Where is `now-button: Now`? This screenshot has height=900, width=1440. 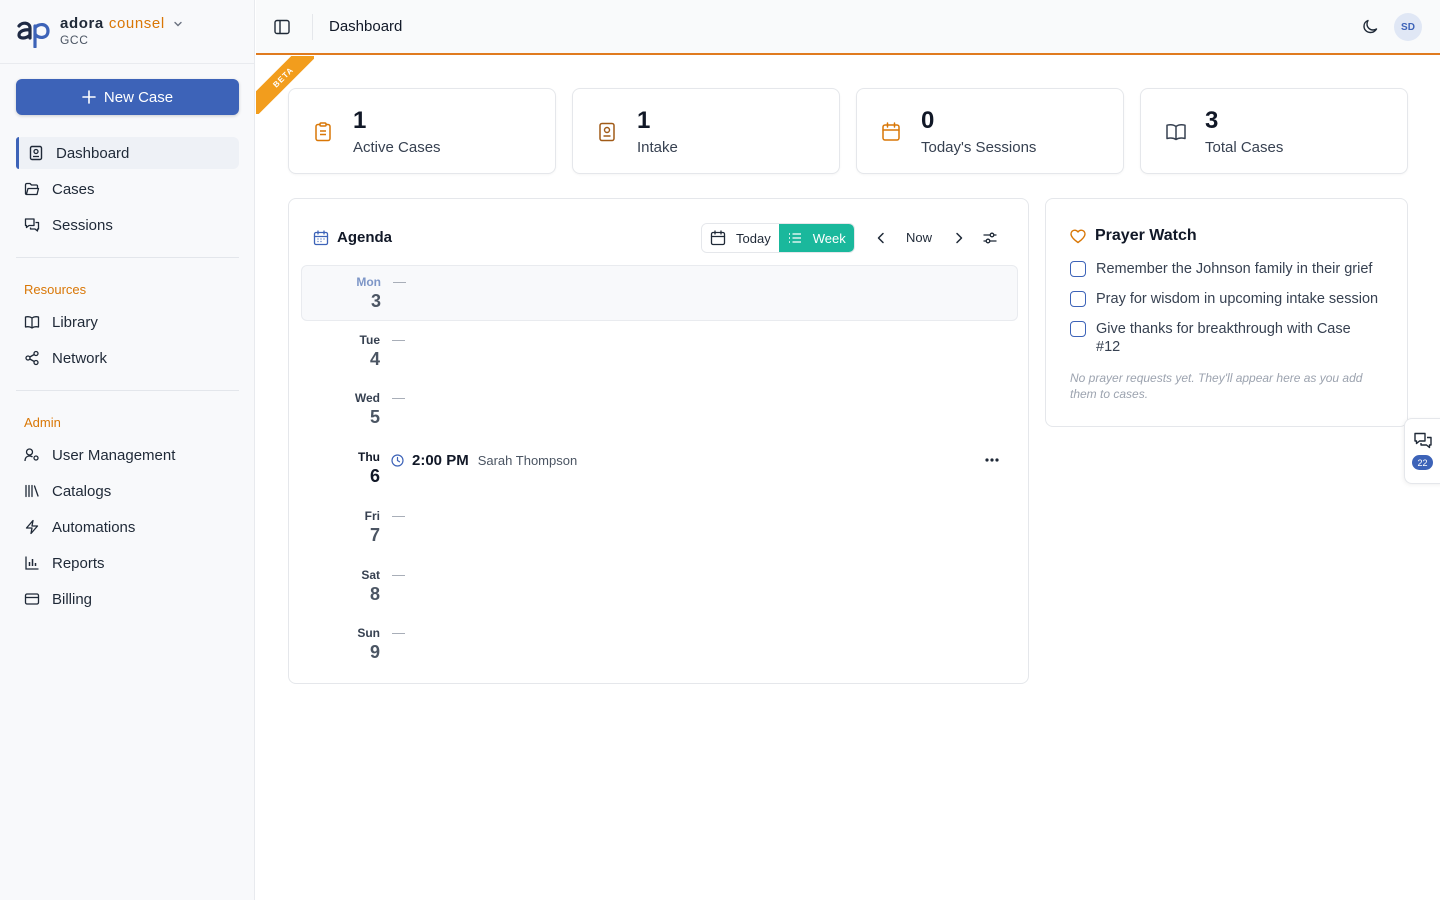 now-button: Now is located at coordinates (919, 237).